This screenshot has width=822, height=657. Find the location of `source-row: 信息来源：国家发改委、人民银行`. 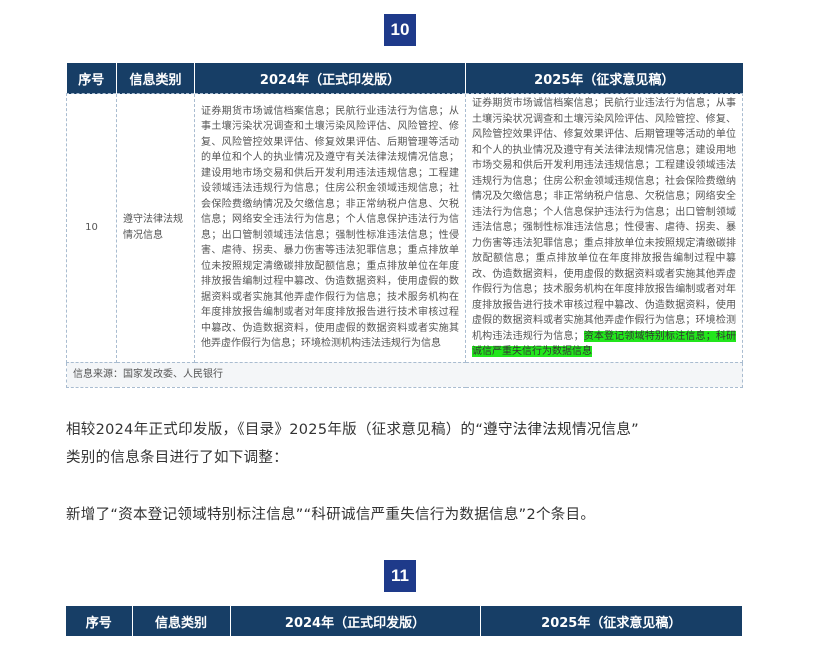

source-row: 信息来源：国家发改委、人民银行 is located at coordinates (404, 374).